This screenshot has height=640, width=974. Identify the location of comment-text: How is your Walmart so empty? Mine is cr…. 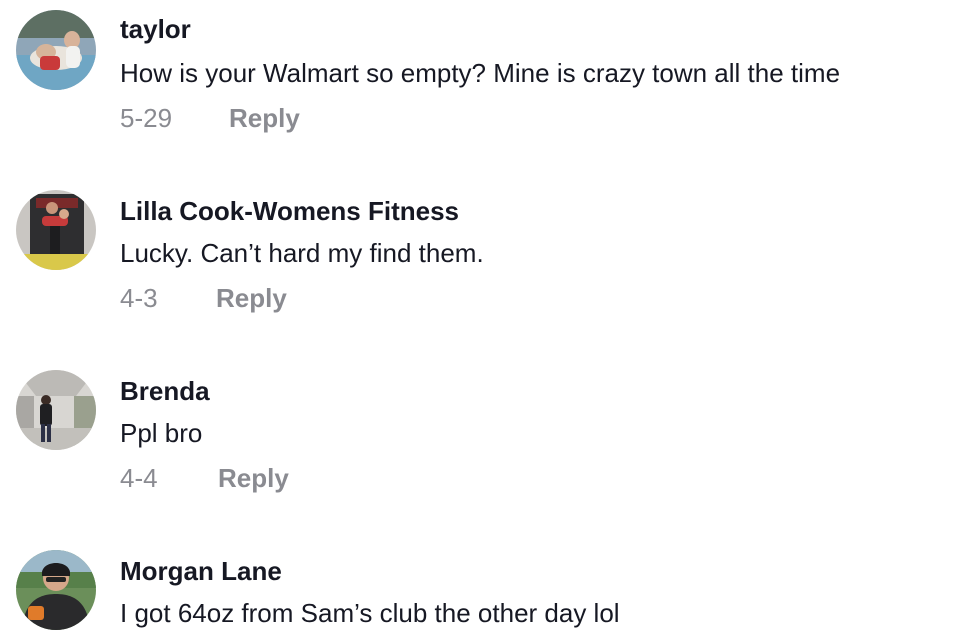
(480, 73).